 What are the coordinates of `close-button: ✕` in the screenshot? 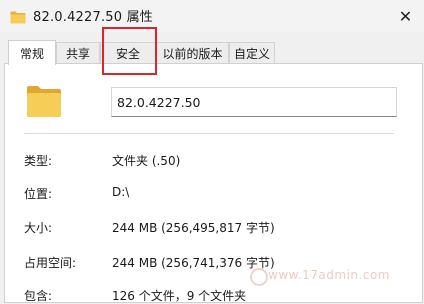 It's located at (405, 16).